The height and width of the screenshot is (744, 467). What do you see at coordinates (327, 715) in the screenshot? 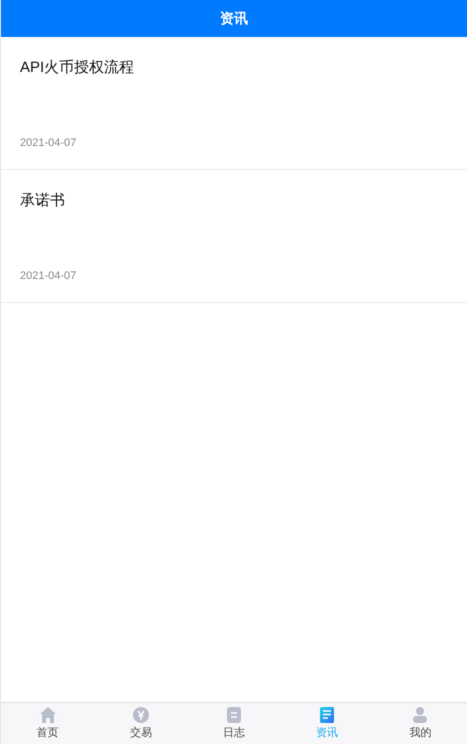
I see `news-list-icon` at bounding box center [327, 715].